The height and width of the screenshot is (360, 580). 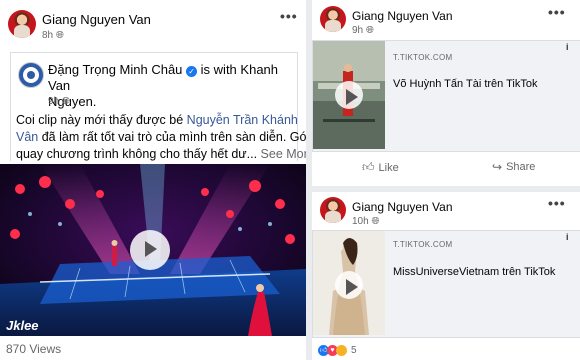 I want to click on like-label: Like, so click(x=388, y=167).